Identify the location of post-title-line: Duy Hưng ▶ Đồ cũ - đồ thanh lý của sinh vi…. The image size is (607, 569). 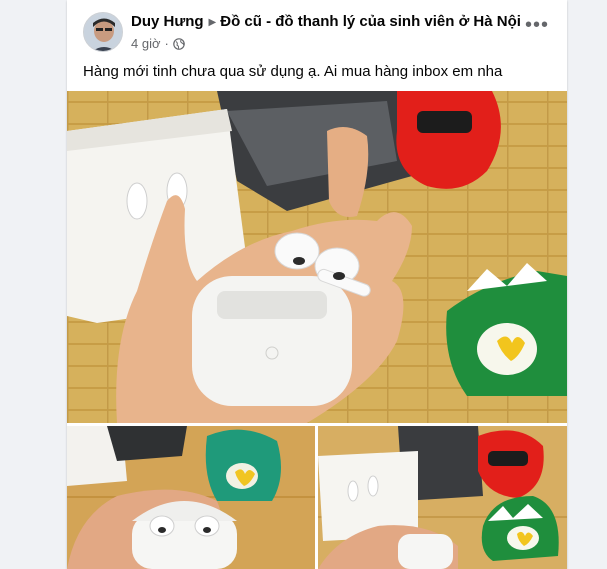
(326, 22).